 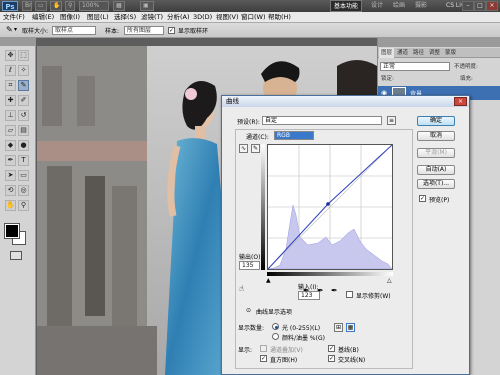 I want to click on 3d-rotate-icon: ⟲, so click(x=10, y=190).